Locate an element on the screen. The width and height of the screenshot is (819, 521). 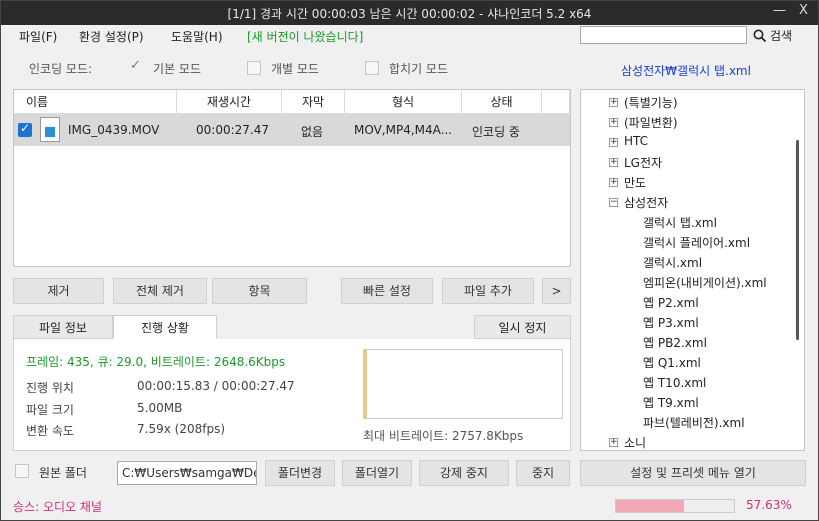
speed-value: 7.59x (208fps) is located at coordinates (181, 429).